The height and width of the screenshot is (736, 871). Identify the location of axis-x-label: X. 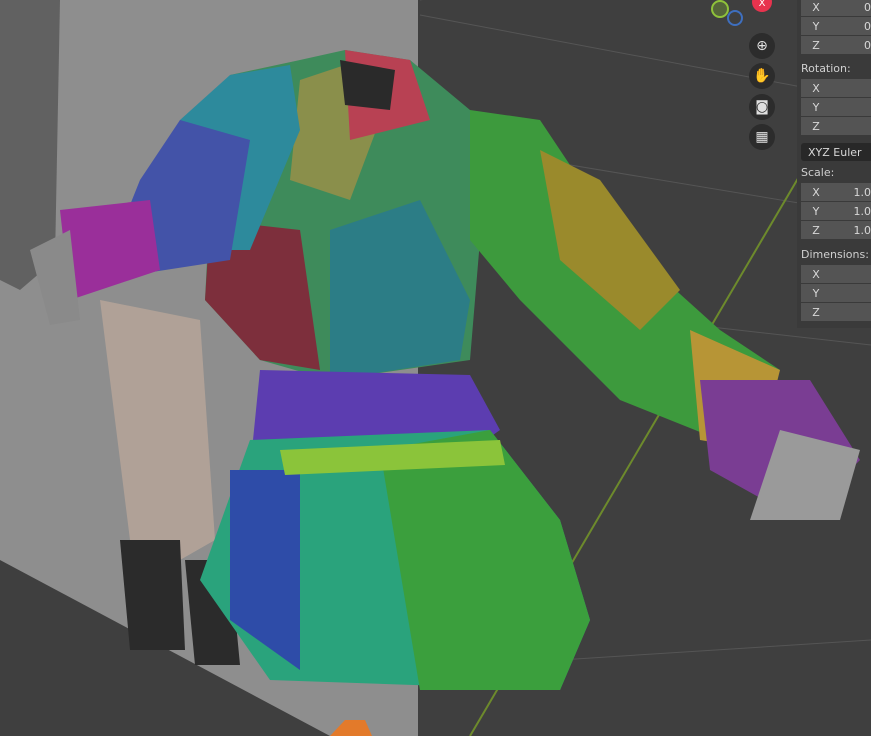
(762, 4).